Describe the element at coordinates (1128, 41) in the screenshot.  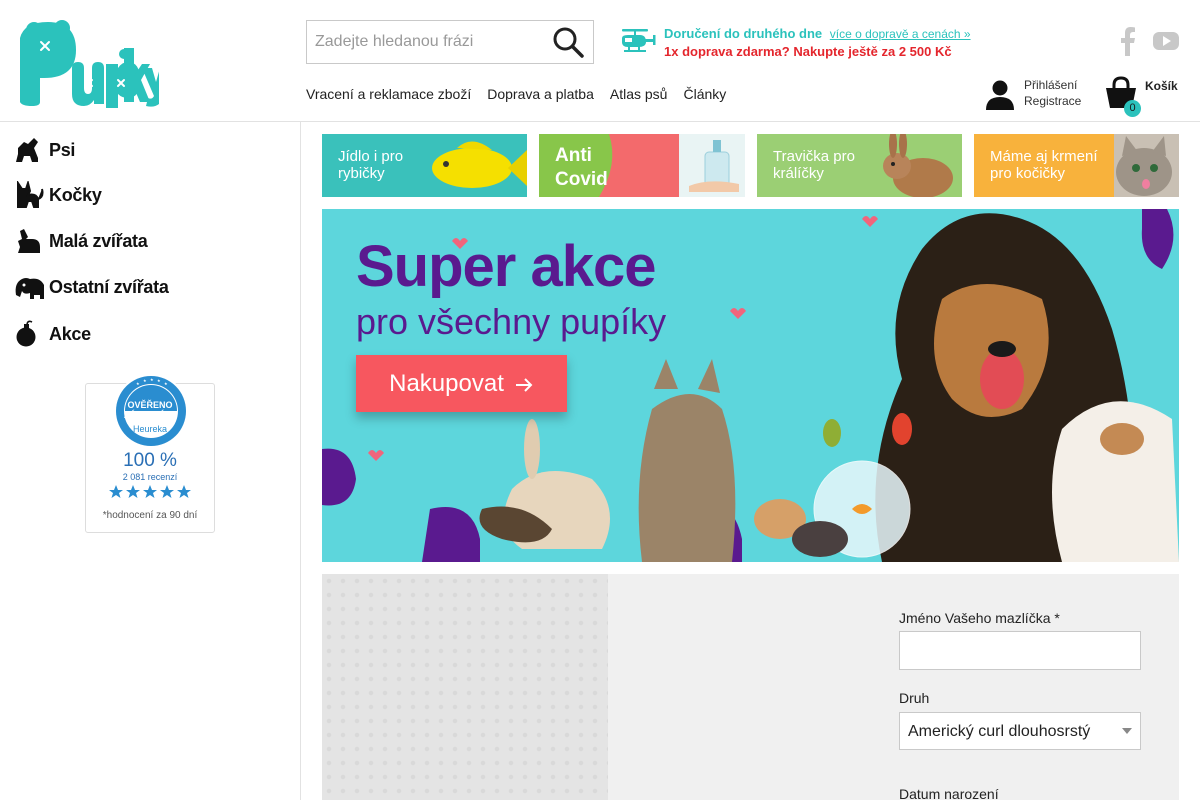
I see `facebook-icon` at that location.